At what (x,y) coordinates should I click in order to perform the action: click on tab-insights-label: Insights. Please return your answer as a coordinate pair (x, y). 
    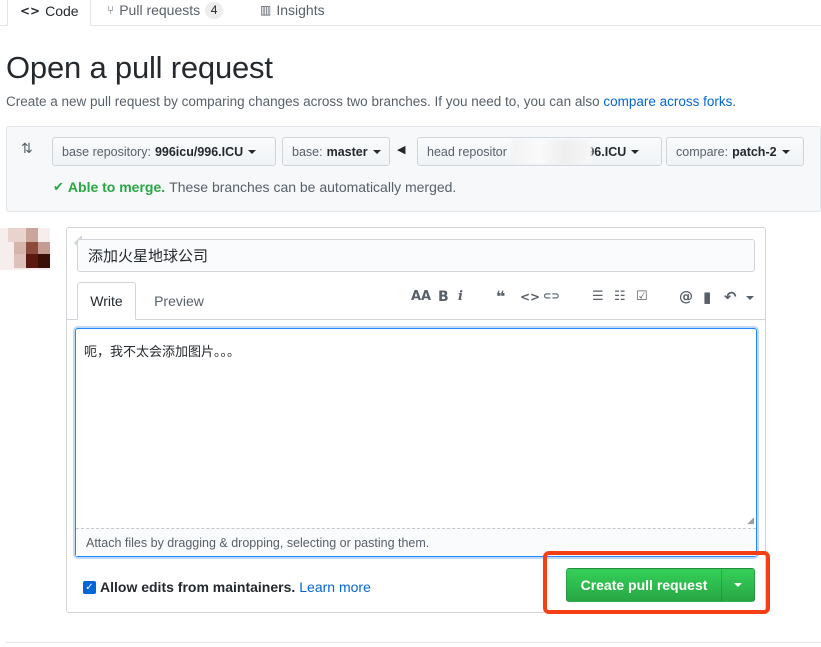
    Looking at the image, I should click on (300, 10).